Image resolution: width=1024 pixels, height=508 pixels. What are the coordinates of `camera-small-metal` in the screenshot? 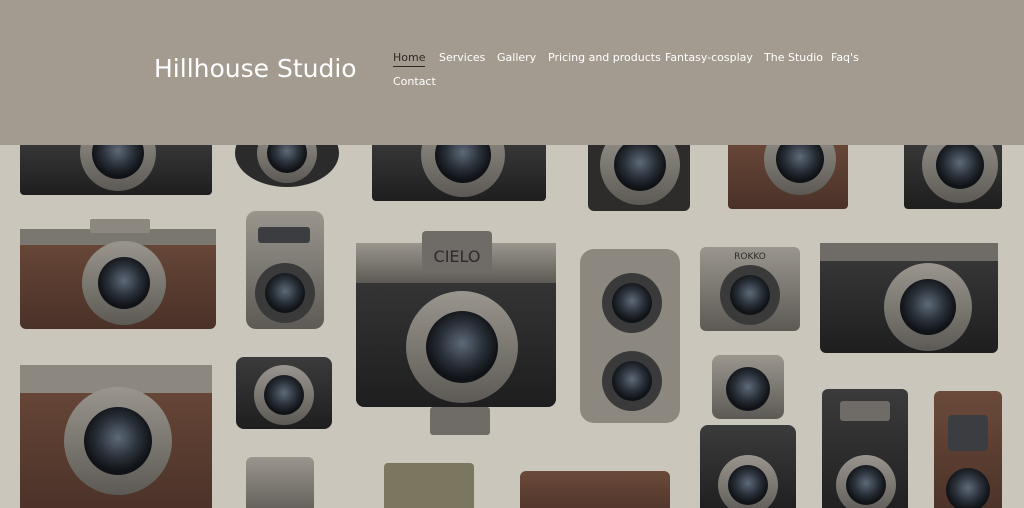 It's located at (285, 270).